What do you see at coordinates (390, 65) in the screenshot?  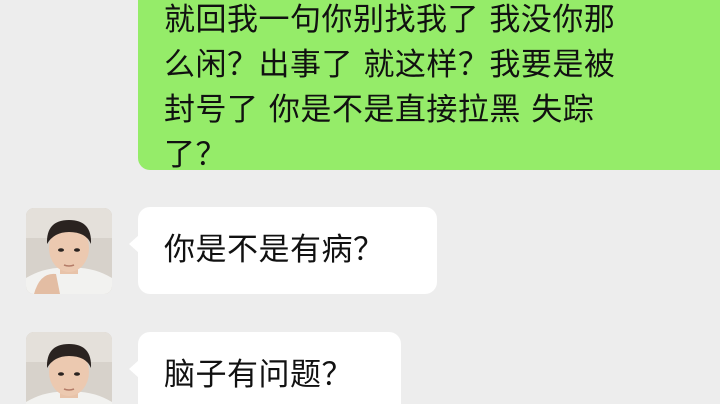 I see `sent-message-line: 么闲？出事了 就这样？我要是被` at bounding box center [390, 65].